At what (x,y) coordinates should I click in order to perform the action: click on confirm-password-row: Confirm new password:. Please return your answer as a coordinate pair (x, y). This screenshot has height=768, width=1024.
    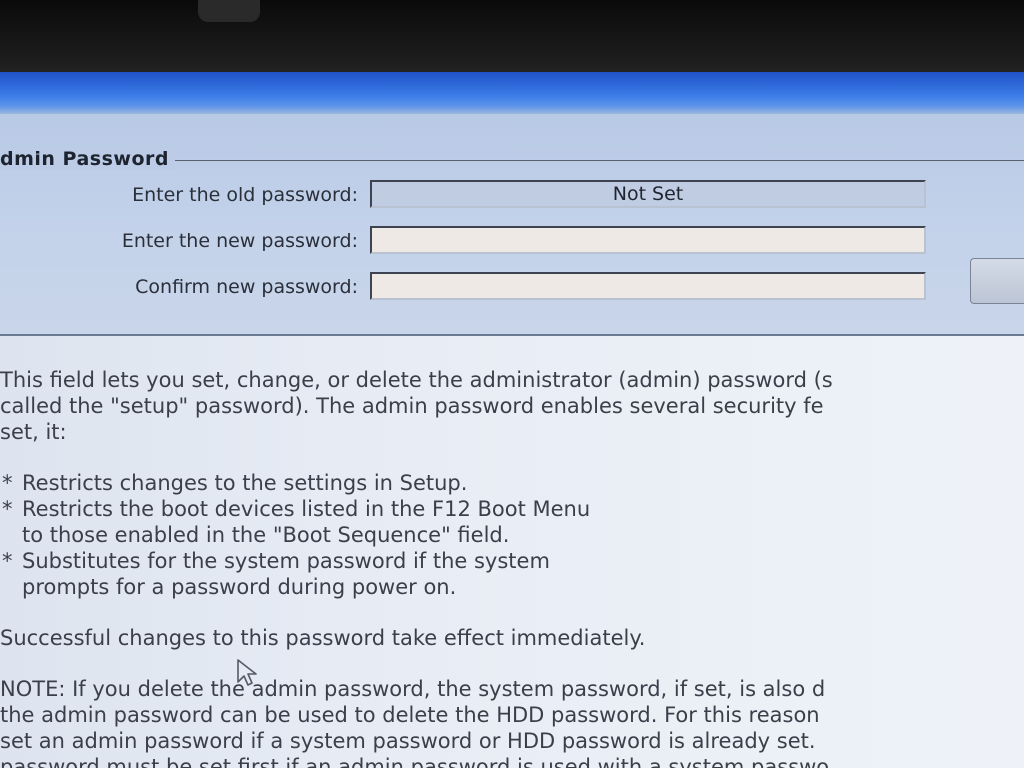
    Looking at the image, I should click on (512, 288).